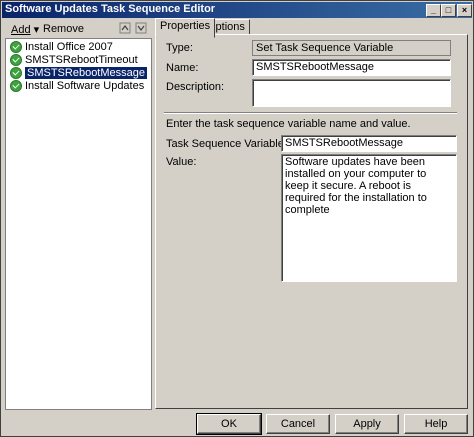 The image size is (474, 437). I want to click on description-label: Description:, so click(195, 87).